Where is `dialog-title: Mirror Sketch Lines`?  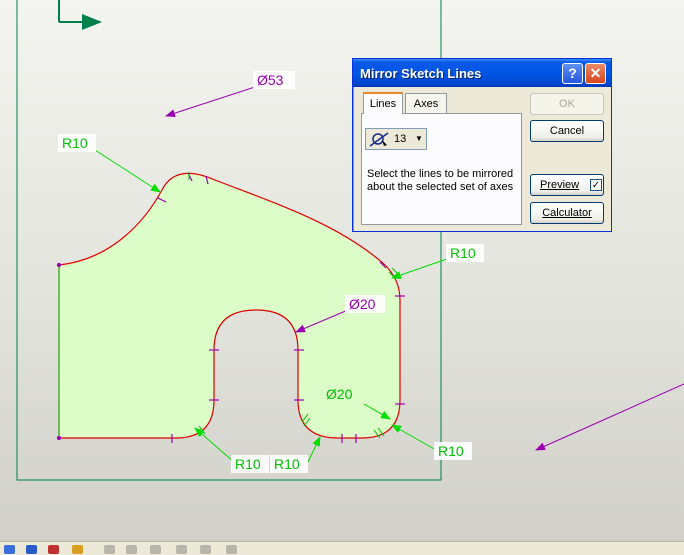 dialog-title: Mirror Sketch Lines is located at coordinates (421, 73).